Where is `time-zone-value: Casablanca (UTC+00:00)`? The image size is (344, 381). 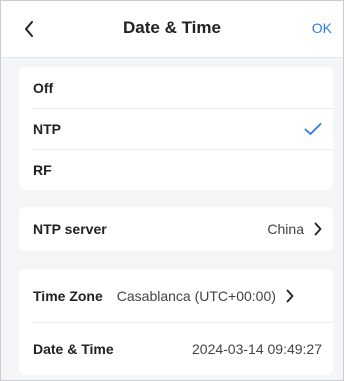 time-zone-value: Casablanca (UTC+00:00) is located at coordinates (196, 295).